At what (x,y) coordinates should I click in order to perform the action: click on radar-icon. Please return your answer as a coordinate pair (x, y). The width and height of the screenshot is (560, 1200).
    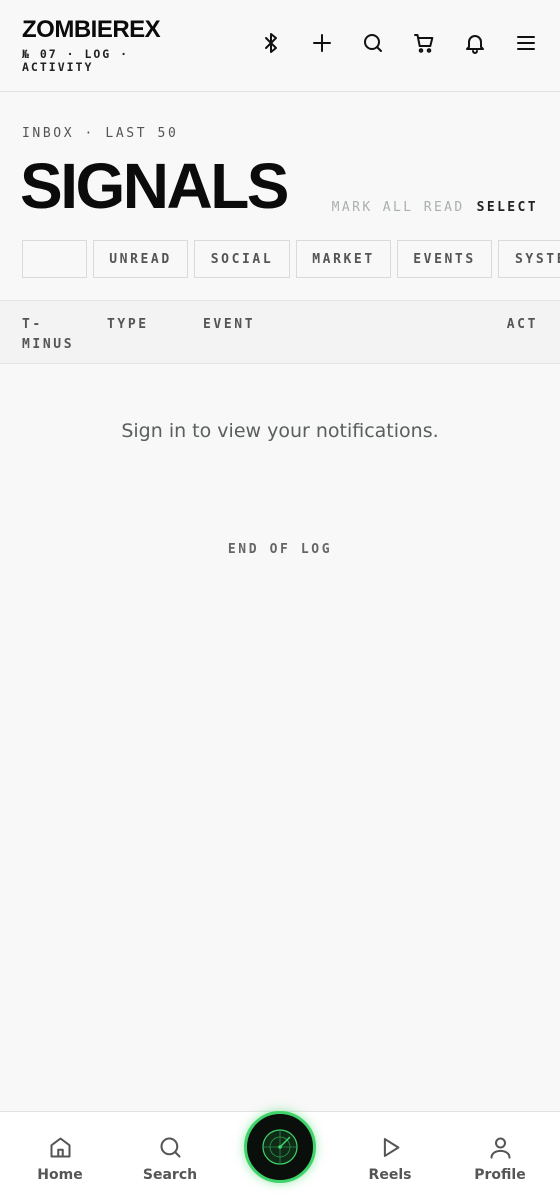
    Looking at the image, I should click on (280, 1147).